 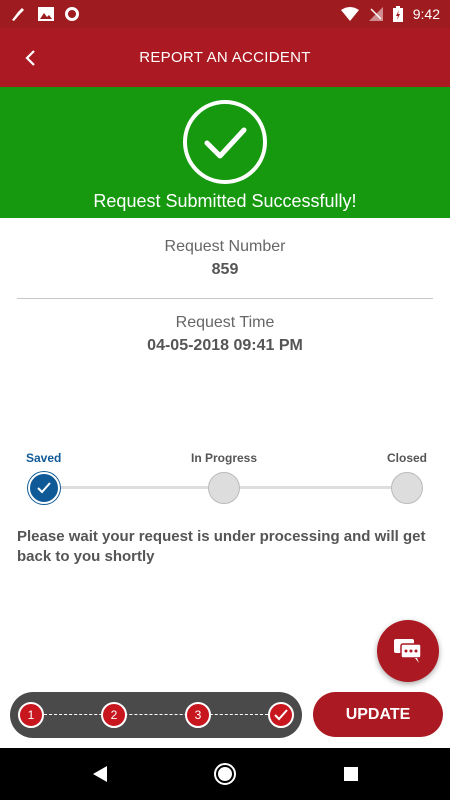 I want to click on step-connector, so click(x=156, y=714).